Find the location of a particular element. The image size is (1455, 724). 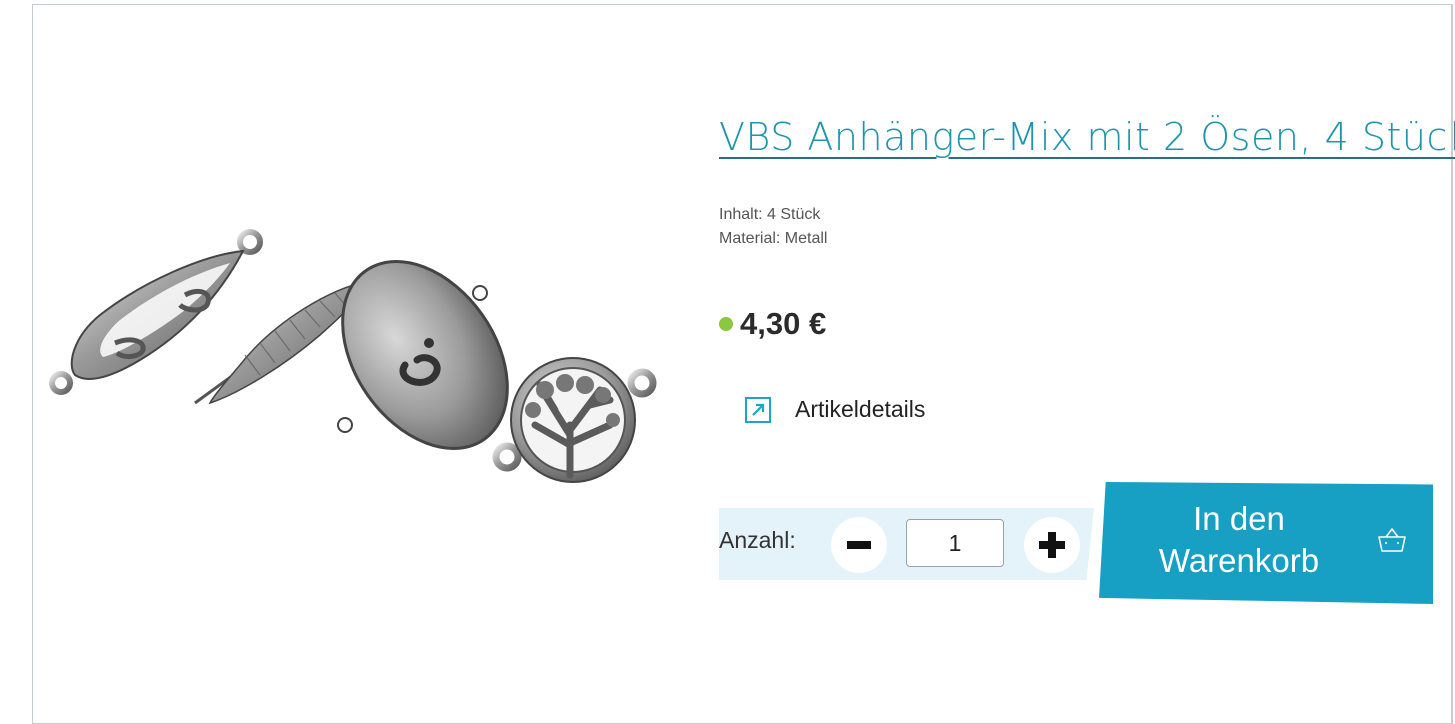

increase-quantity-button is located at coordinates (1052, 545).